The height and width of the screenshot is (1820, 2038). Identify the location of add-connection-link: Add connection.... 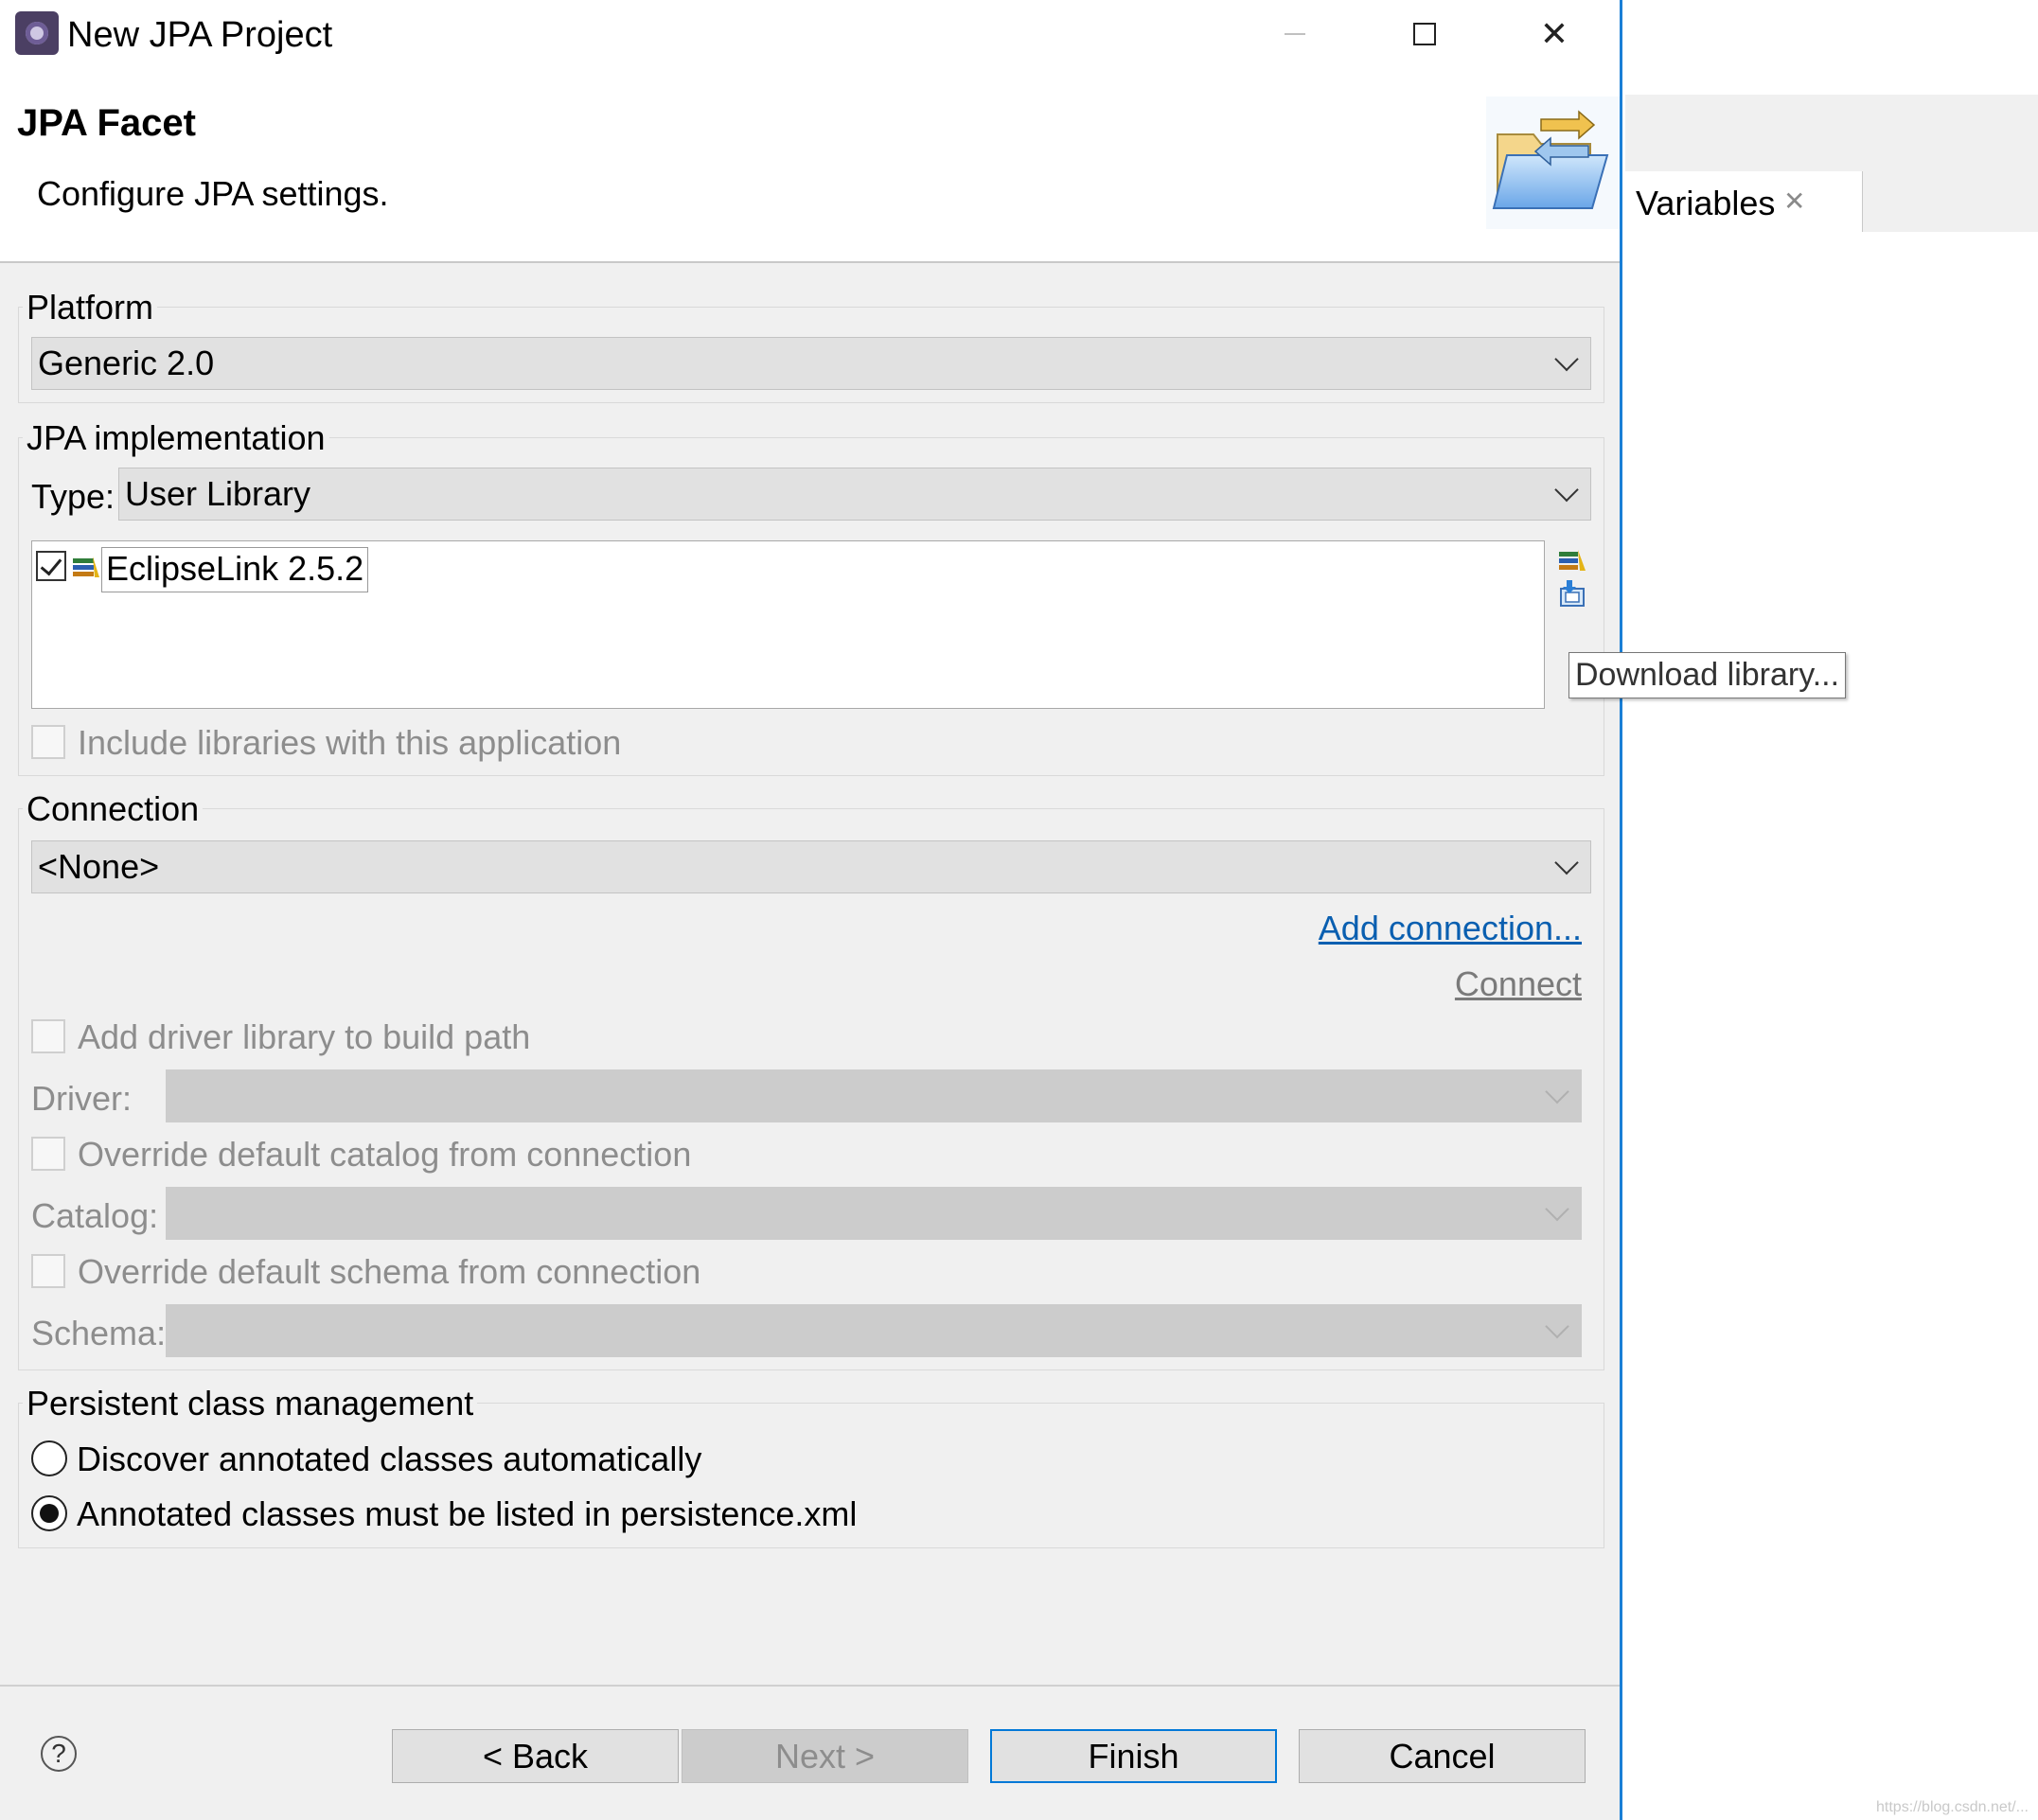
(1450, 928).